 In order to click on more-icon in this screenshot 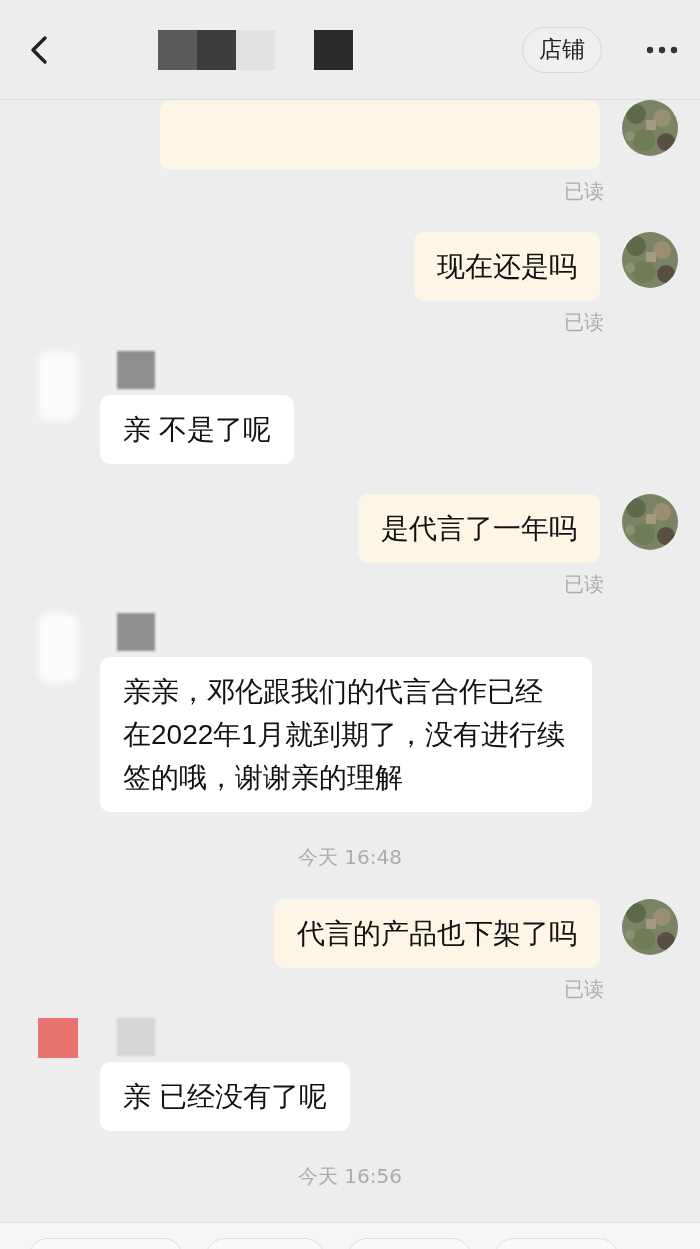, I will do `click(662, 49)`.